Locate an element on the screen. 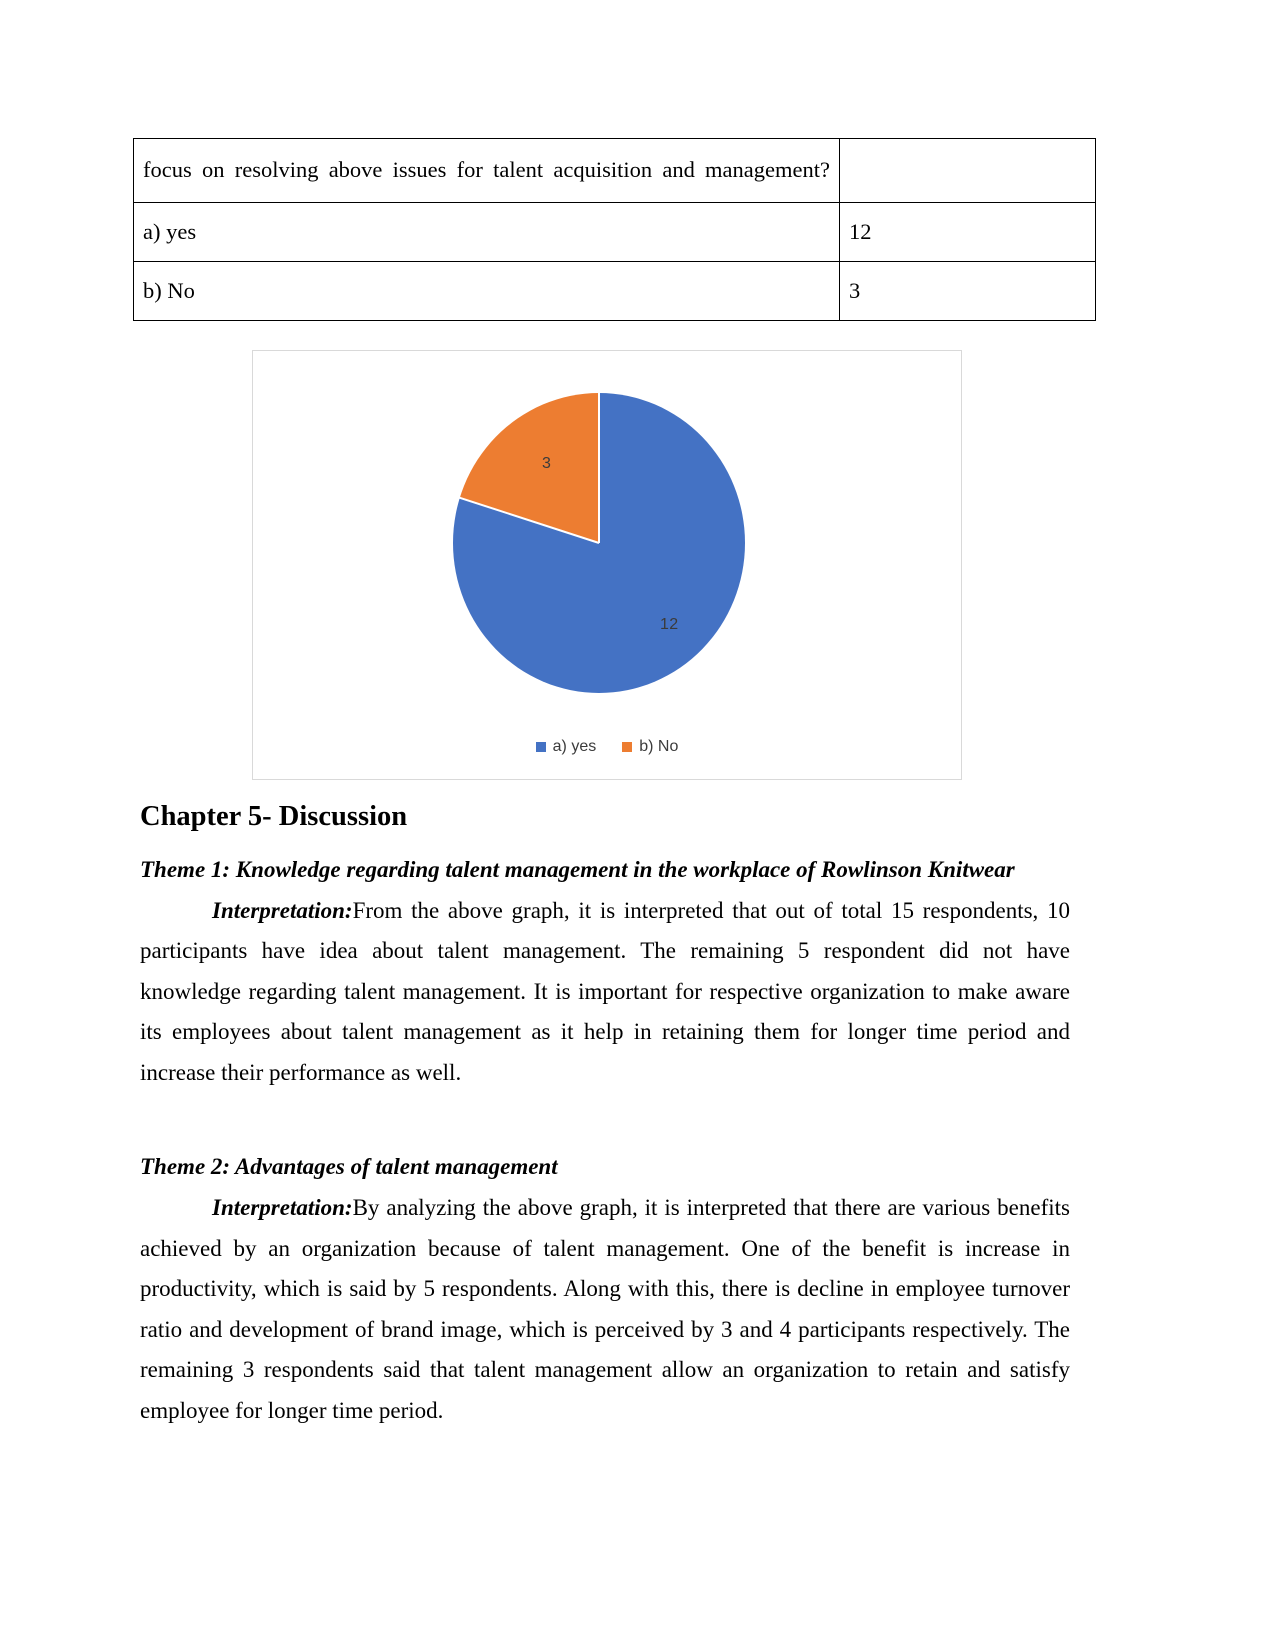  legend-item-no: b) No is located at coordinates (650, 747).